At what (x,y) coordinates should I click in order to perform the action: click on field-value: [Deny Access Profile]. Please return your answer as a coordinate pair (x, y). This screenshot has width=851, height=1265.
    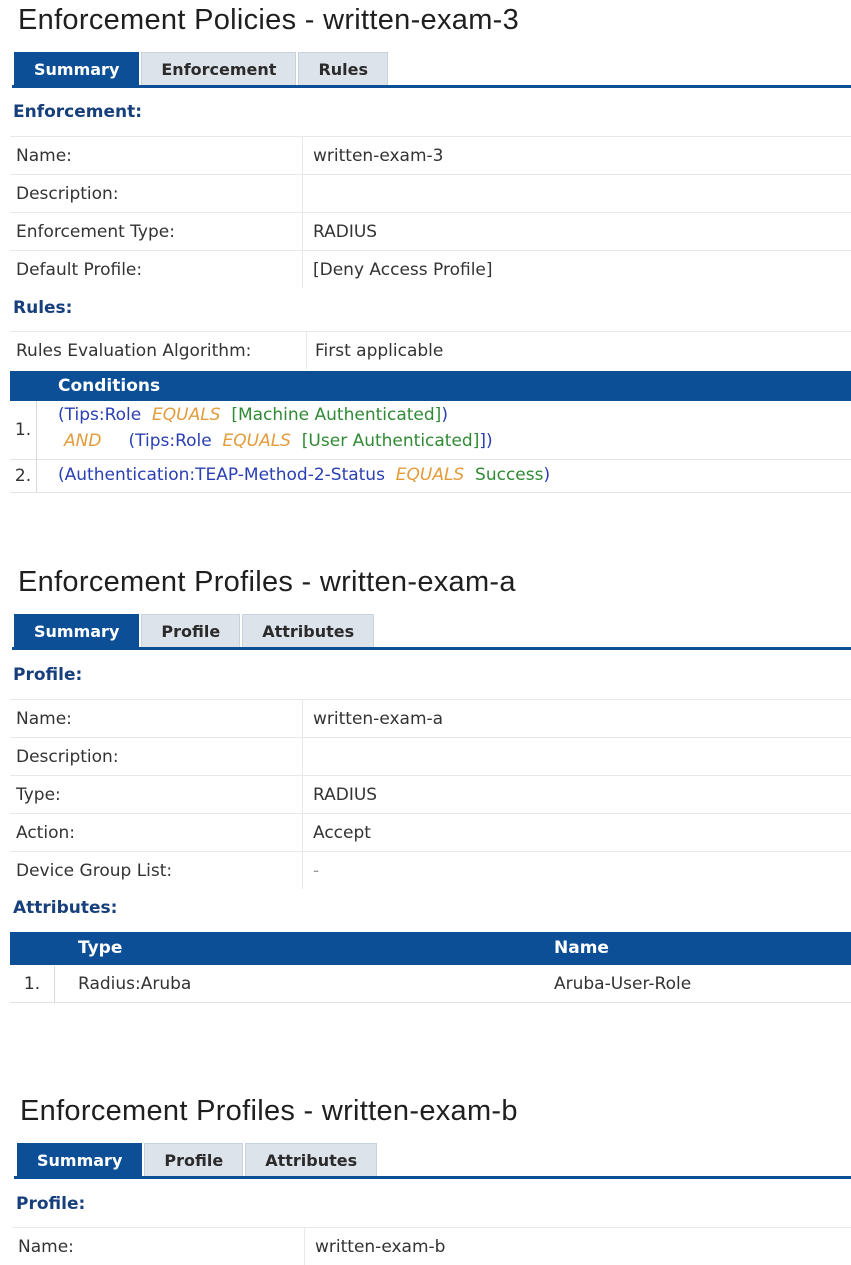
    Looking at the image, I should click on (577, 270).